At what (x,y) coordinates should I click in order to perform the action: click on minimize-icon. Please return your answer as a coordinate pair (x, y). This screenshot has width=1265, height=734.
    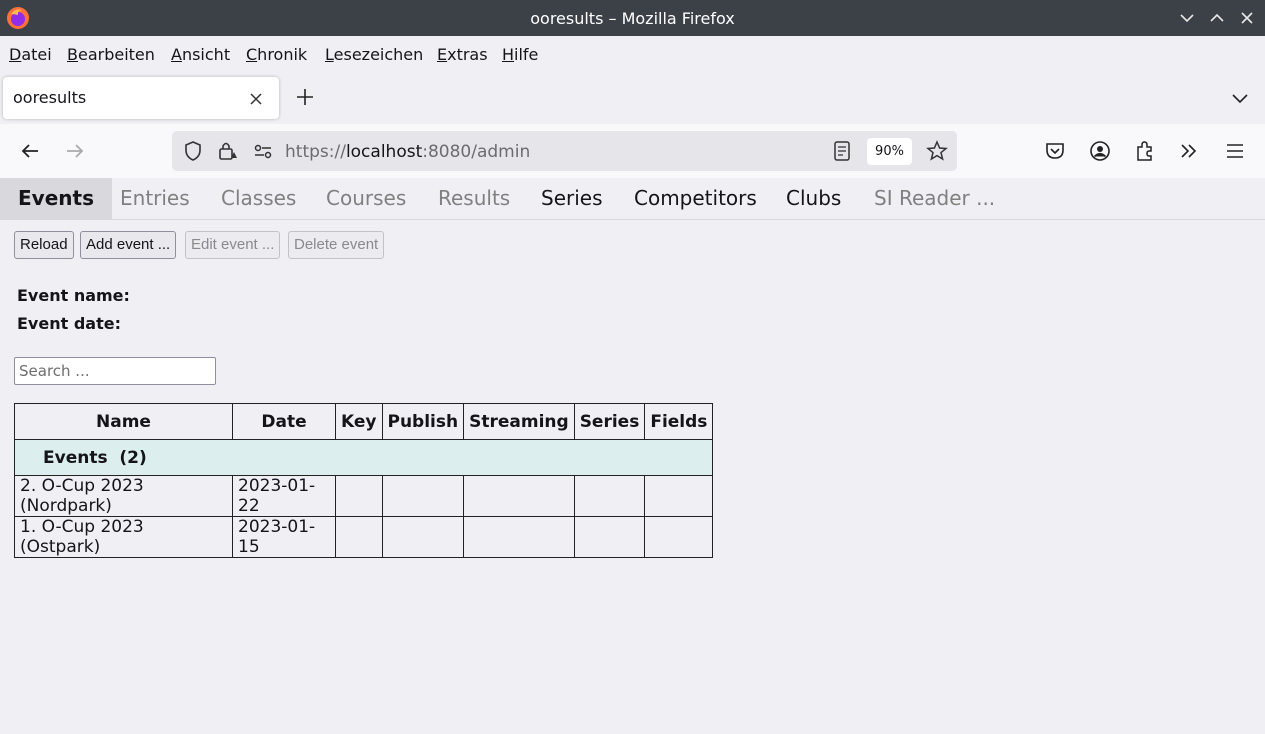
    Looking at the image, I should click on (1187, 18).